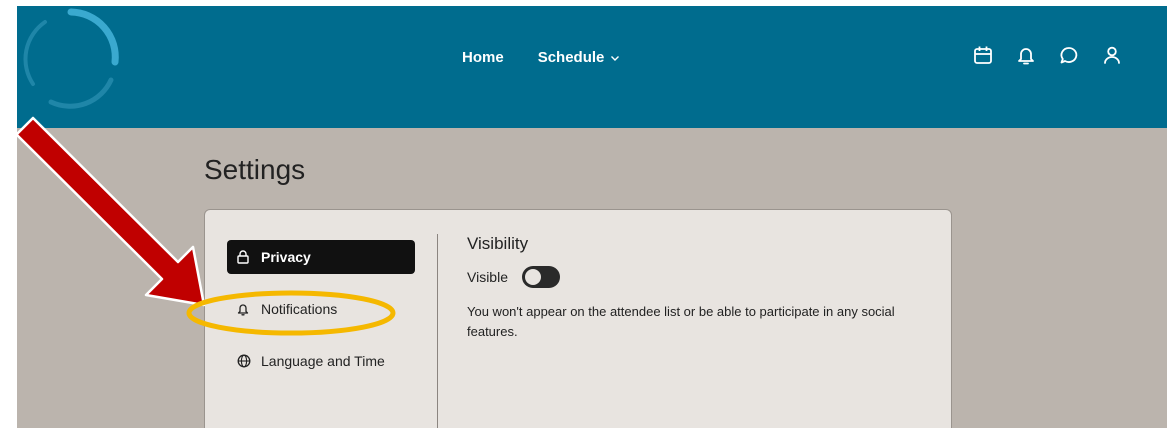 The height and width of the screenshot is (428, 1167). I want to click on settings-menu-language-label: Language and Time, so click(323, 361).